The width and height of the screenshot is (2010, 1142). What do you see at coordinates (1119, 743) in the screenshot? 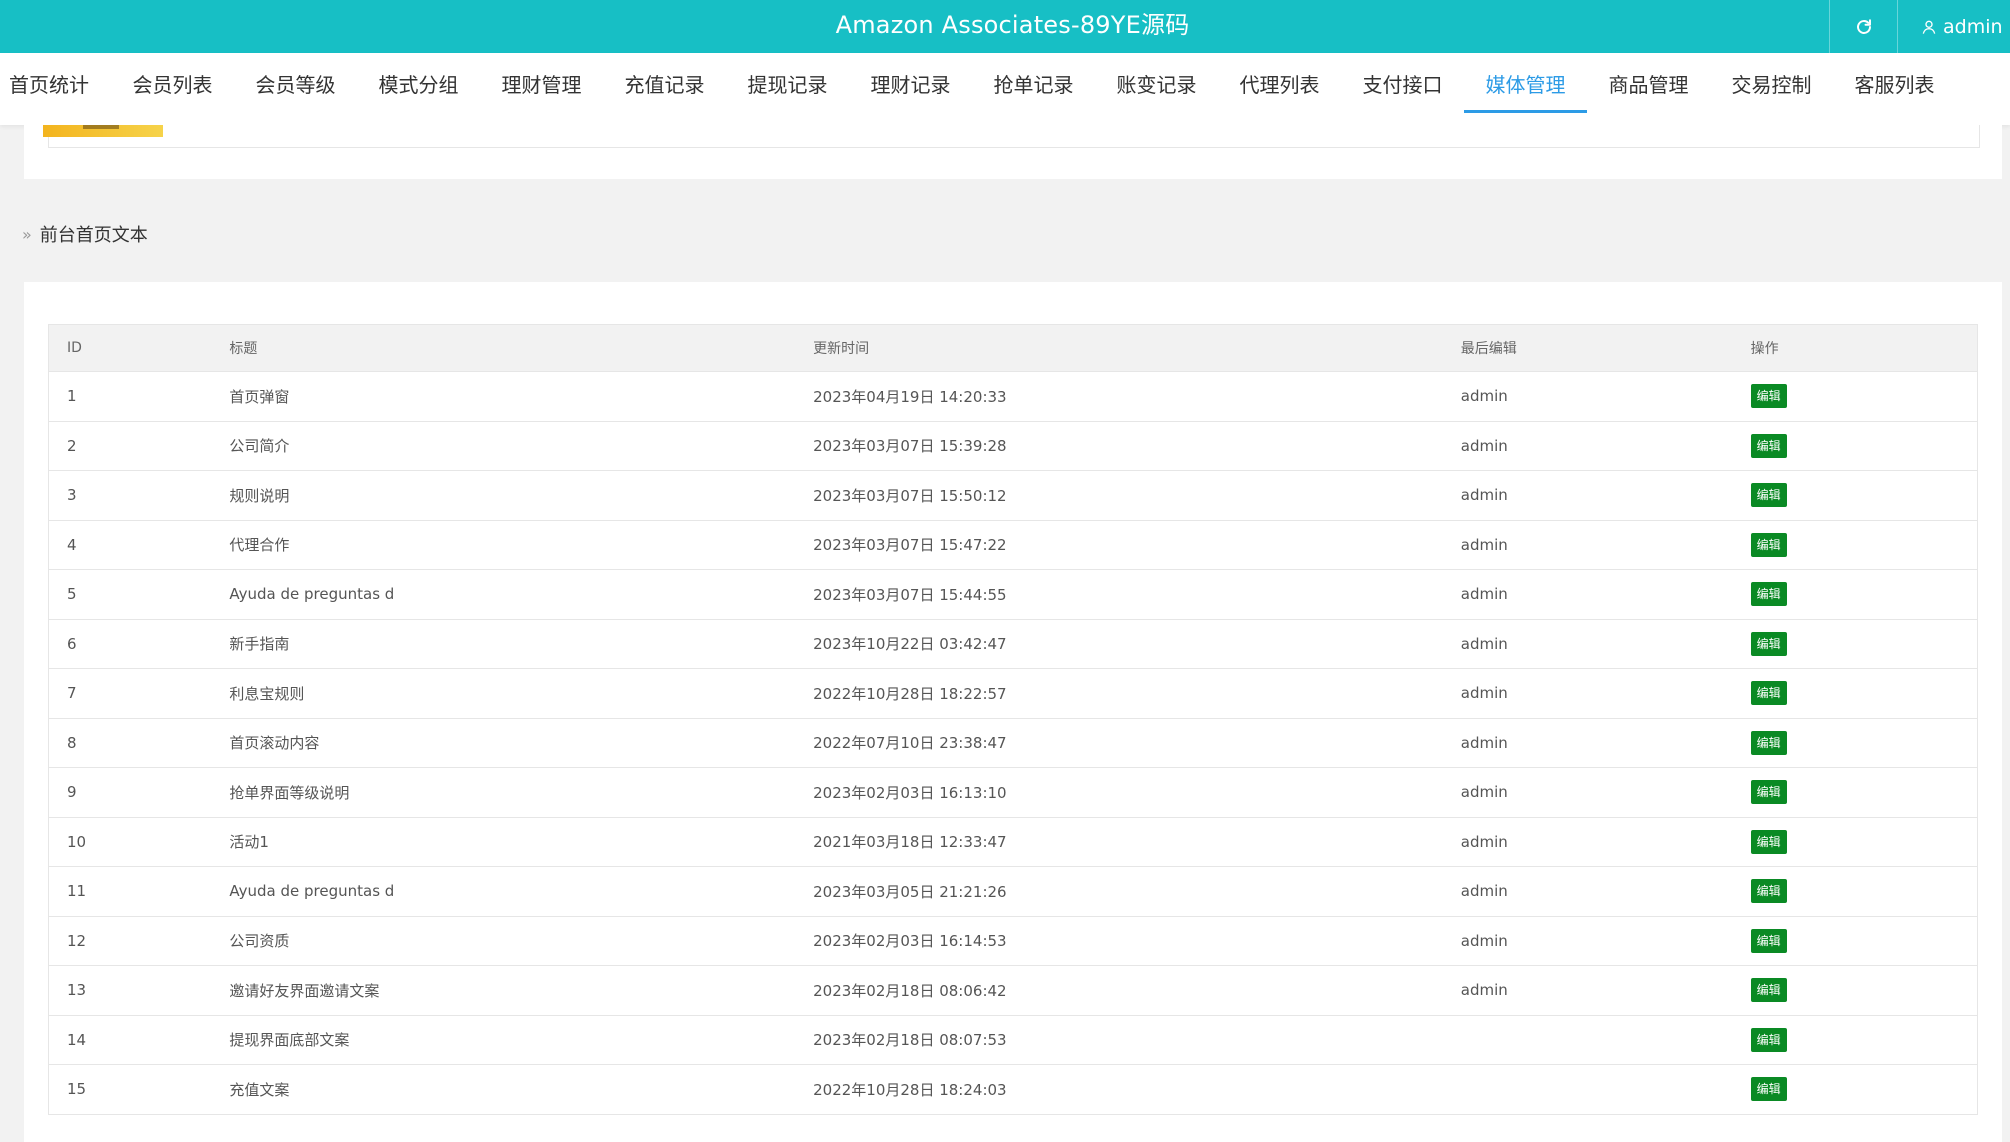
I see `cell-updated: 2022年07月10日 23:38:47` at bounding box center [1119, 743].